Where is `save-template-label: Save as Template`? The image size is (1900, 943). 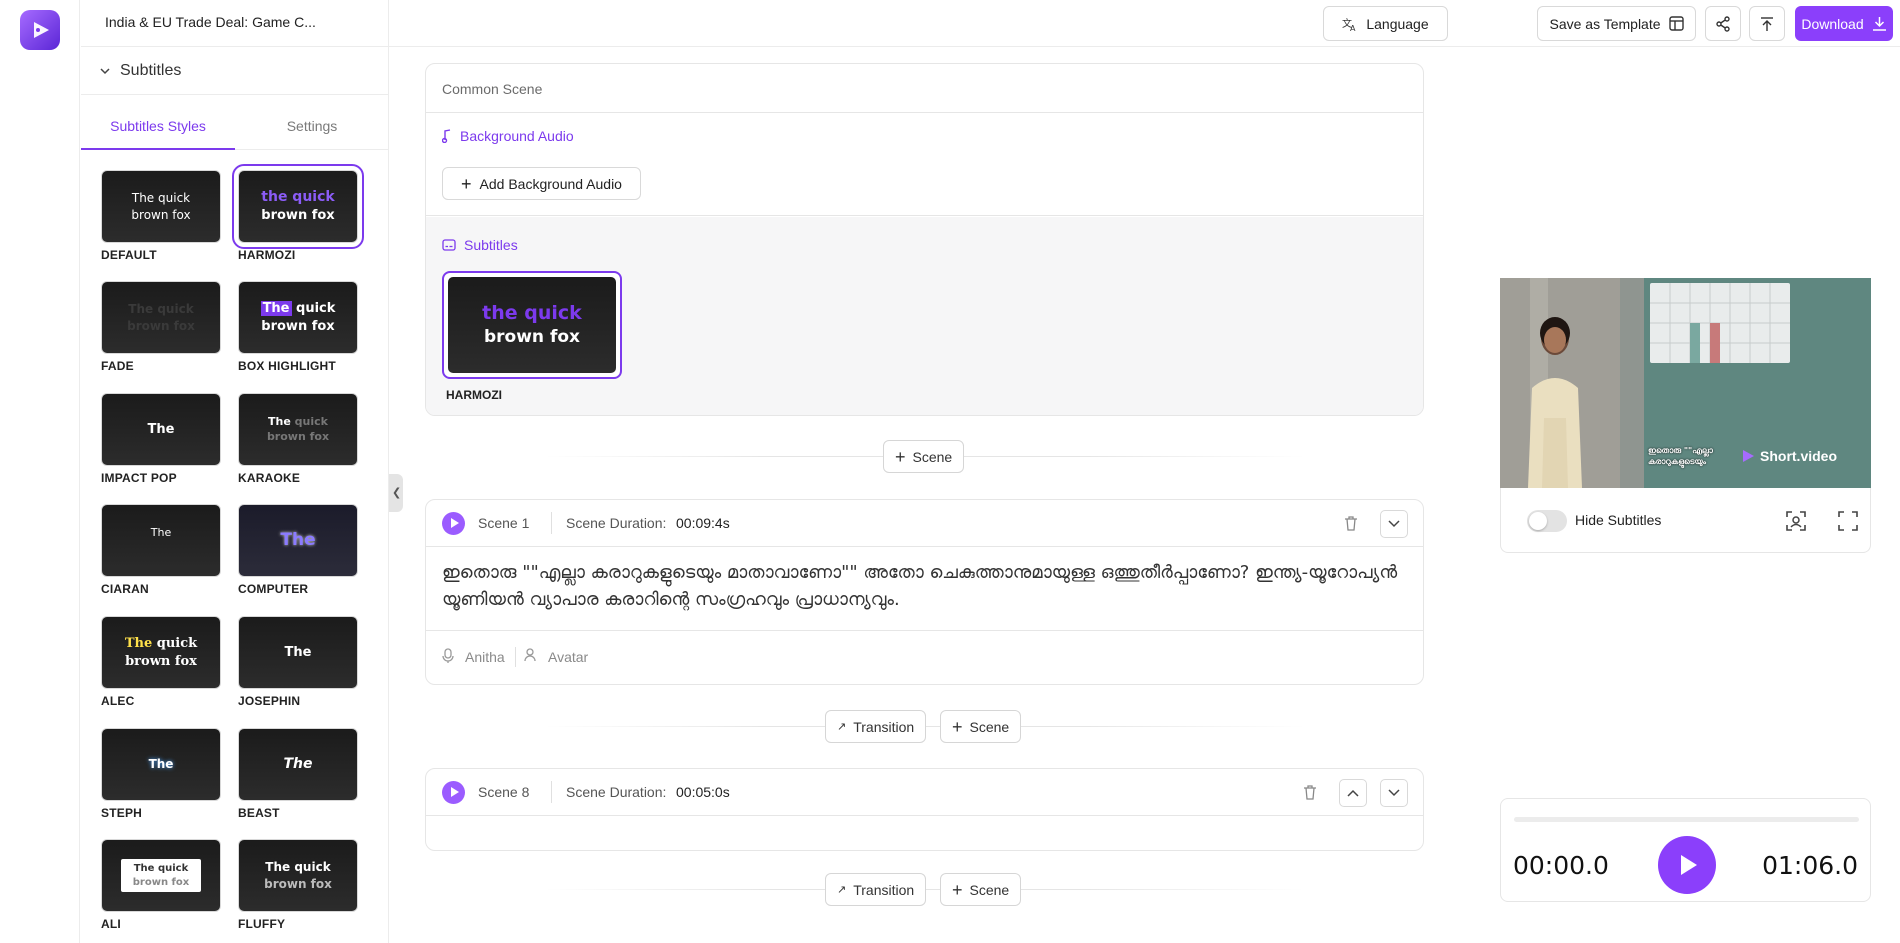 save-template-label: Save as Template is located at coordinates (1605, 23).